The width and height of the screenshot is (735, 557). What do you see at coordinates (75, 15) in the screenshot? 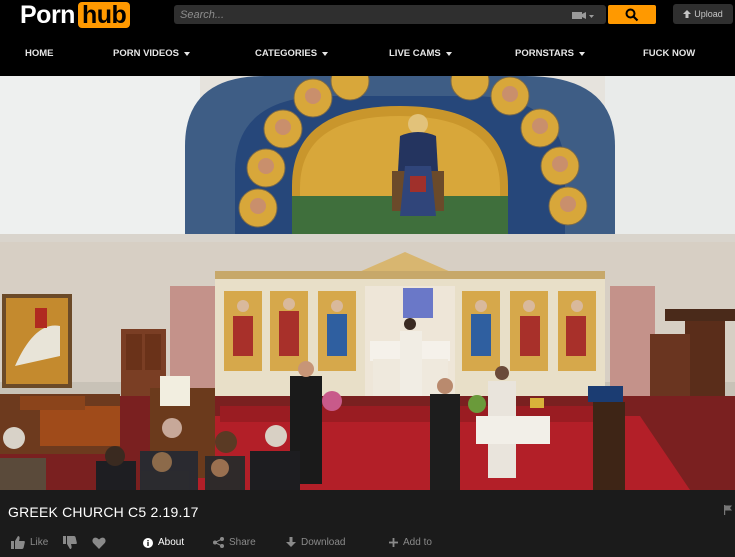
I see `site-logo: Porn hub` at bounding box center [75, 15].